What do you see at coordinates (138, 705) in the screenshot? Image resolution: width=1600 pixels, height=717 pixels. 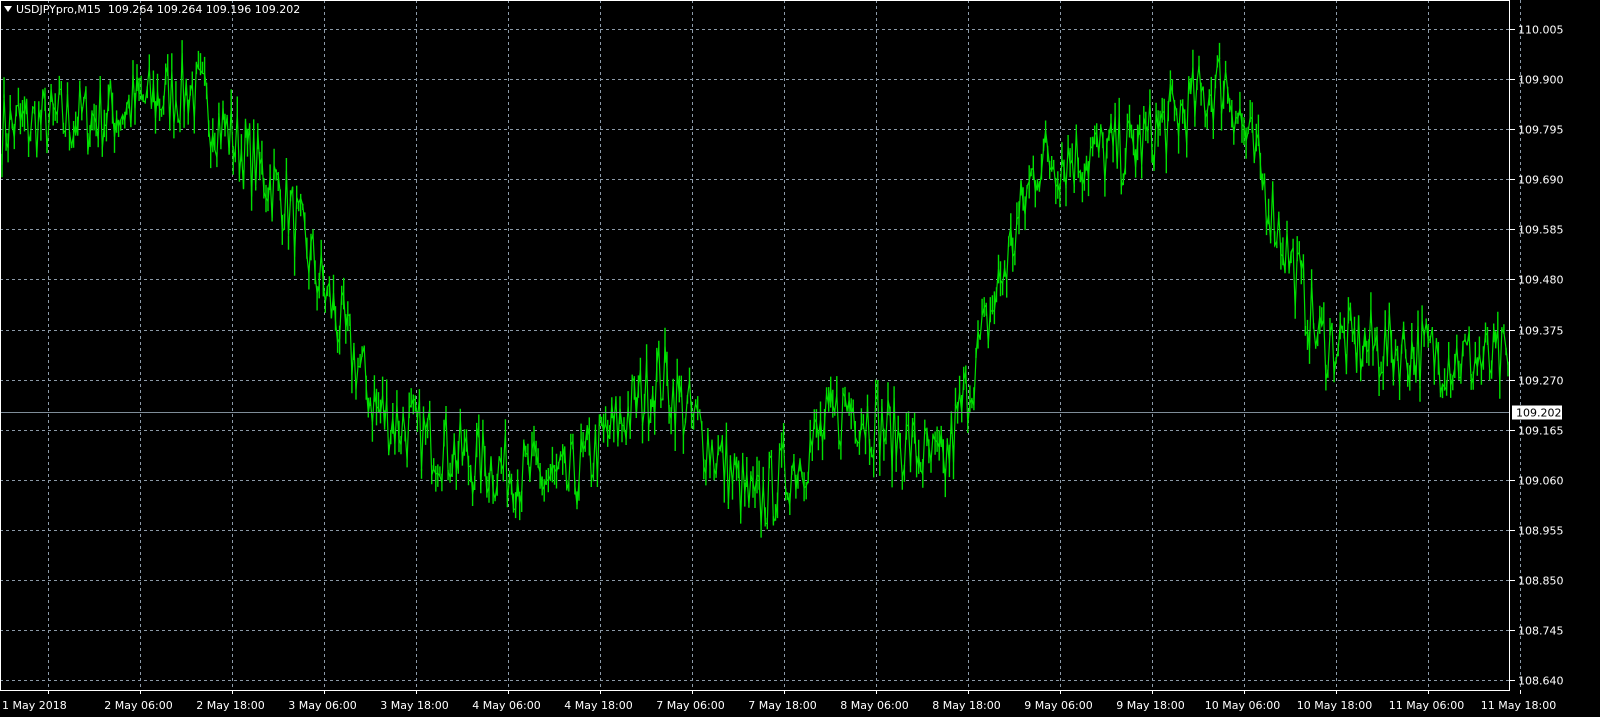 I see `x-tick-label: 2 May 06:00` at bounding box center [138, 705].